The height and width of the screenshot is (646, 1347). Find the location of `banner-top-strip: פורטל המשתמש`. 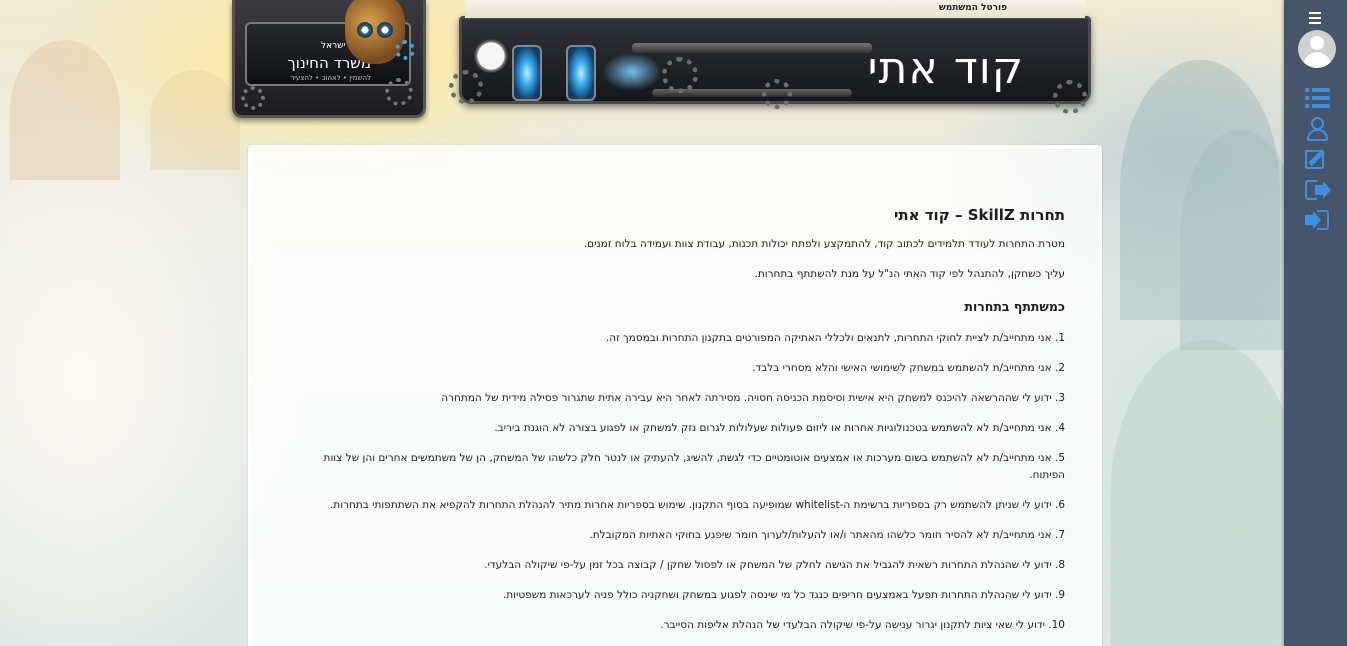

banner-top-strip: פורטל המשתמש is located at coordinates (775, 9).